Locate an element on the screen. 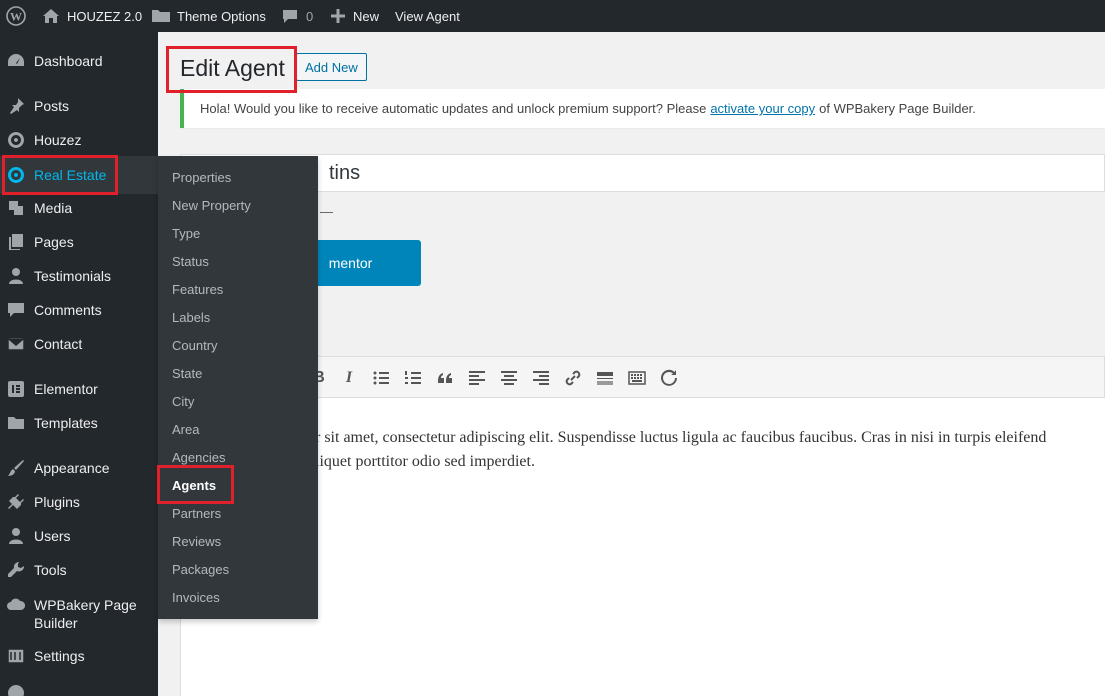 The height and width of the screenshot is (696, 1105). align-right-icon is located at coordinates (541, 378).